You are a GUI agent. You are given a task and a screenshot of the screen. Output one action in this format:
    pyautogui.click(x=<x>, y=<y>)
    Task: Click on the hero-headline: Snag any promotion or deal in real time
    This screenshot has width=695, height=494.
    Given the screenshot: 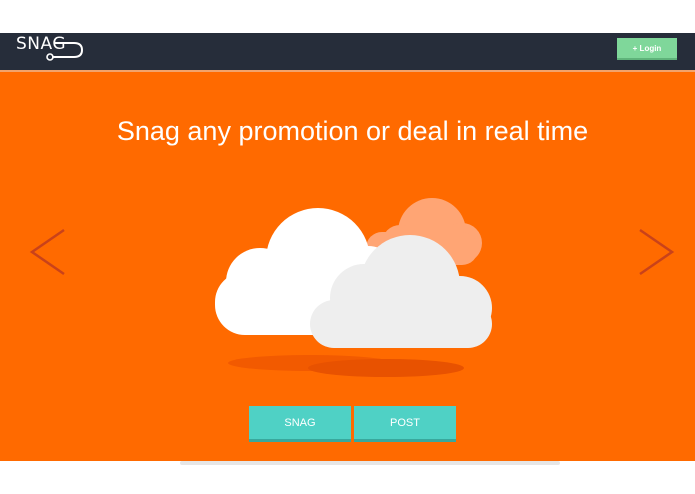 What is the action you would take?
    pyautogui.click(x=352, y=131)
    